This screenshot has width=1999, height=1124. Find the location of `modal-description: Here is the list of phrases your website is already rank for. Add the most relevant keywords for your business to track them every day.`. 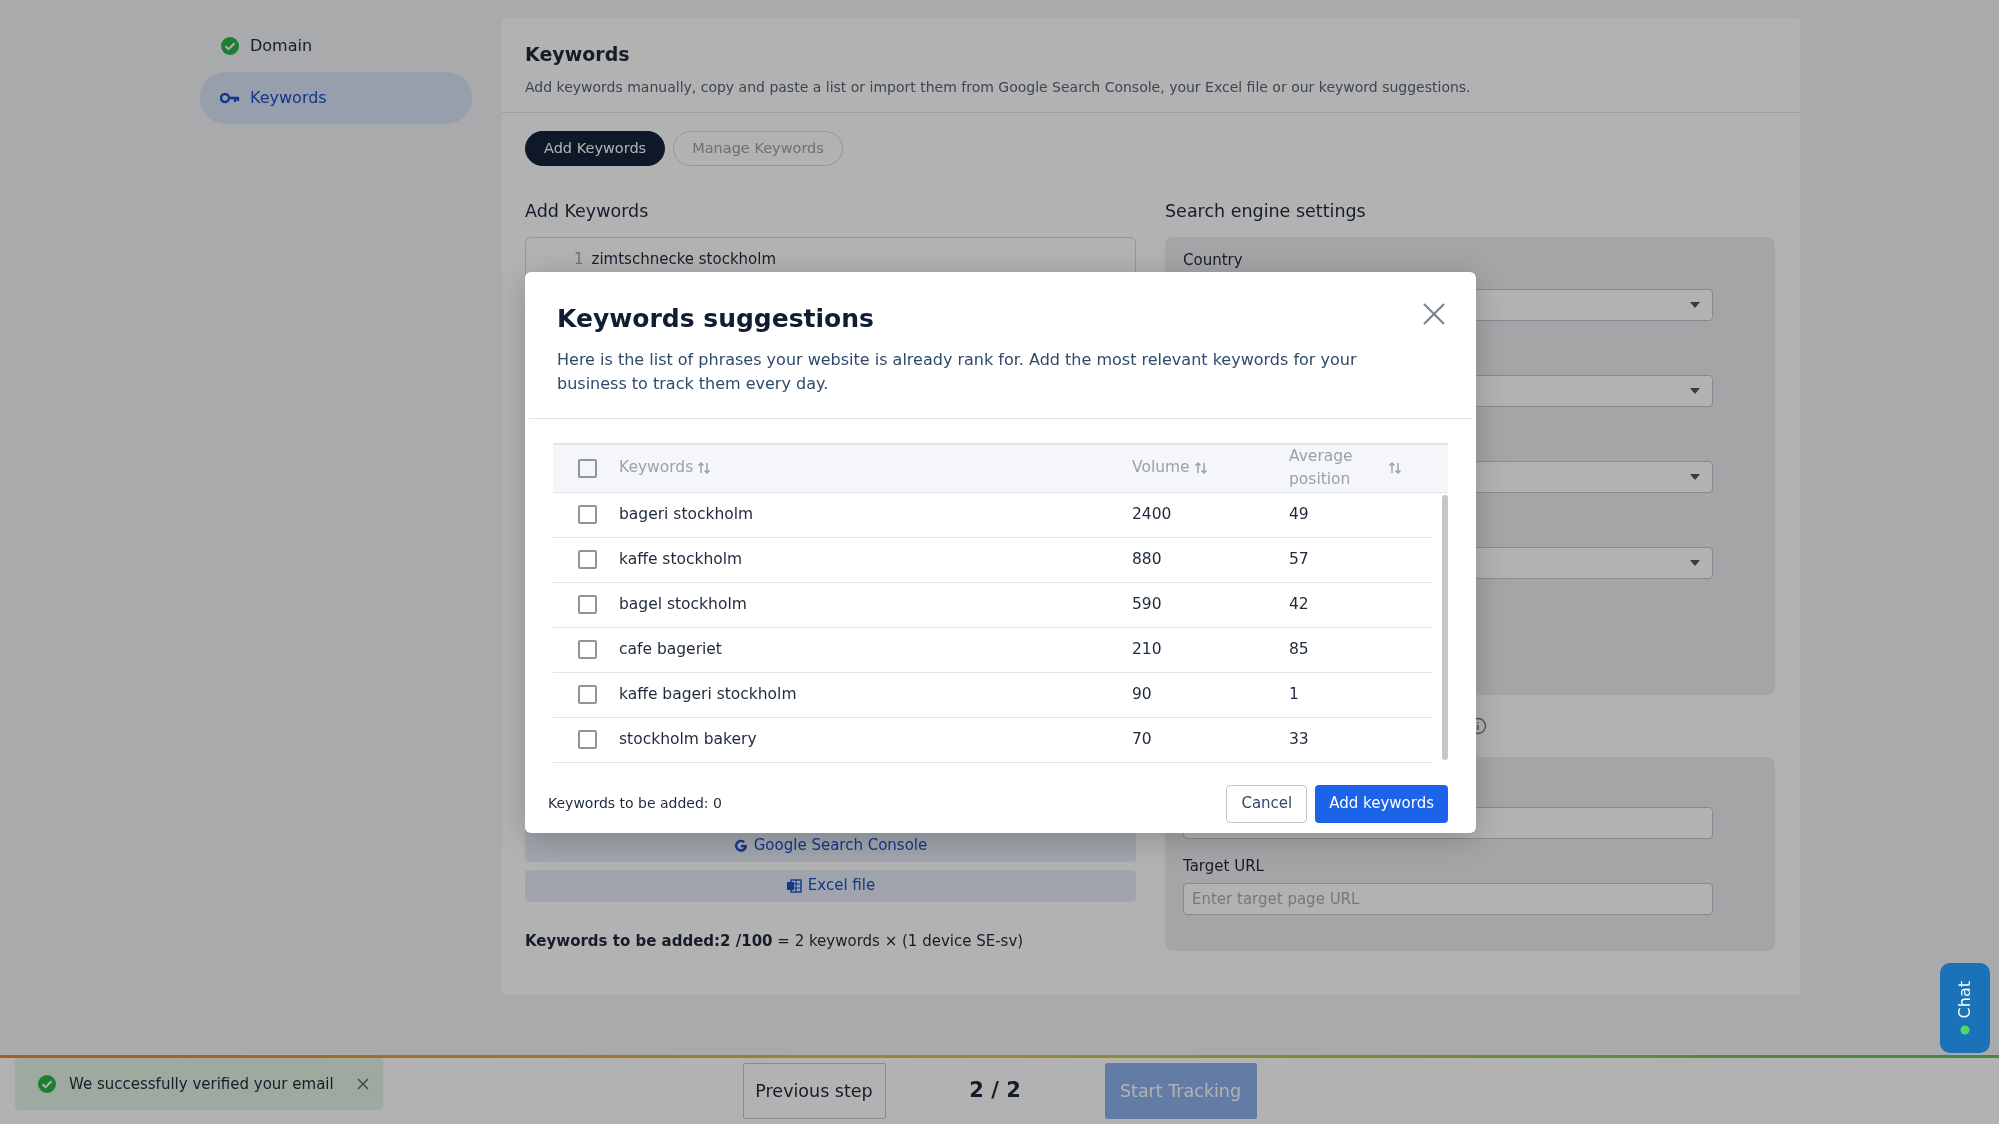

modal-description: Here is the list of phrases your website is already rank for. Add the most relevant keywords for your business to track them every day. is located at coordinates (957, 371).